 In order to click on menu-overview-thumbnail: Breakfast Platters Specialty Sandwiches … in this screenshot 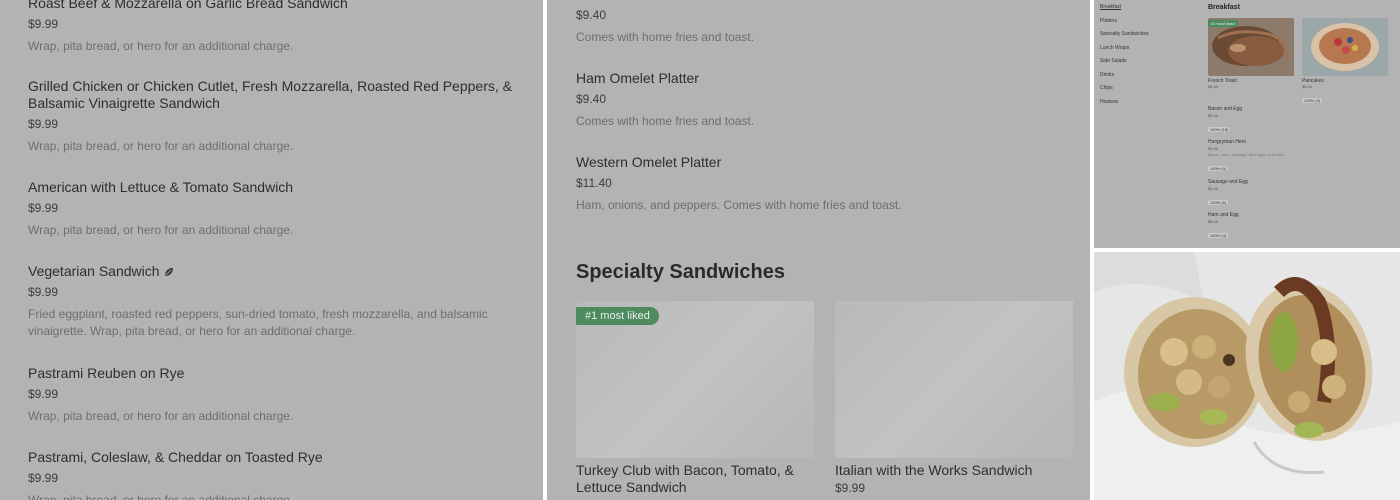, I will do `click(1247, 124)`.